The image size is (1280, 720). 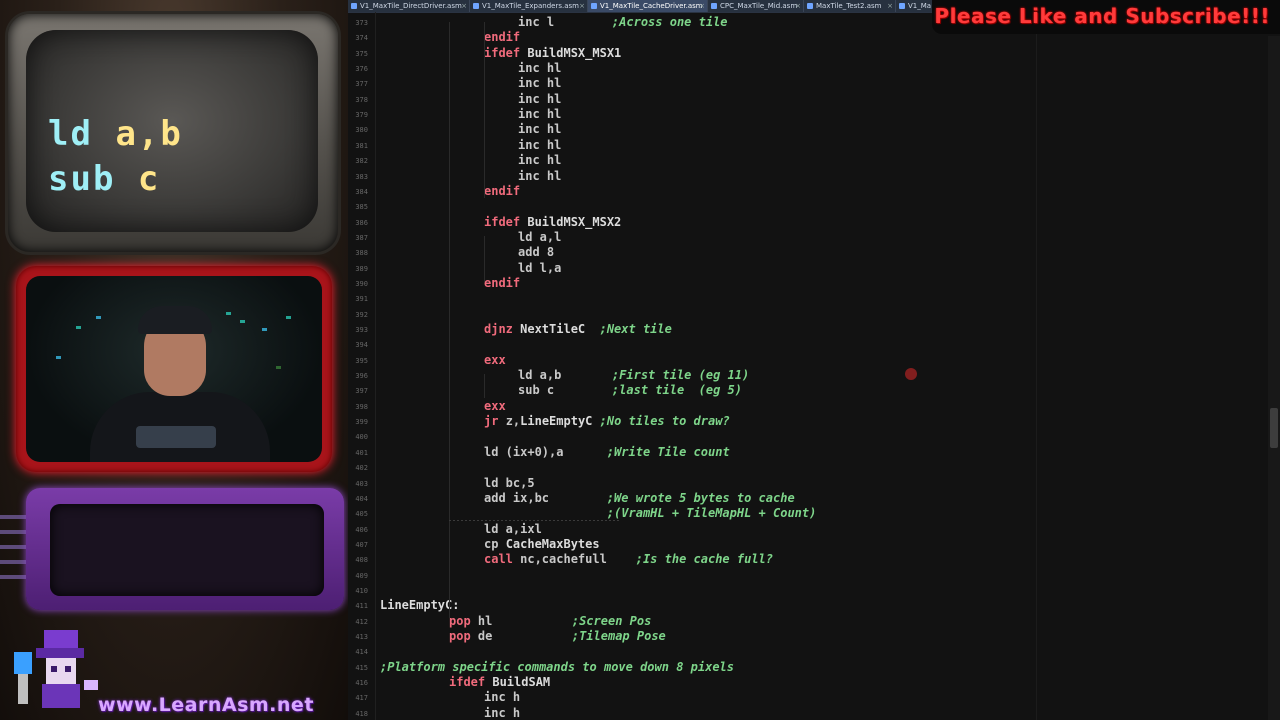 I want to click on overlay-op: sub, so click(x=82, y=179).